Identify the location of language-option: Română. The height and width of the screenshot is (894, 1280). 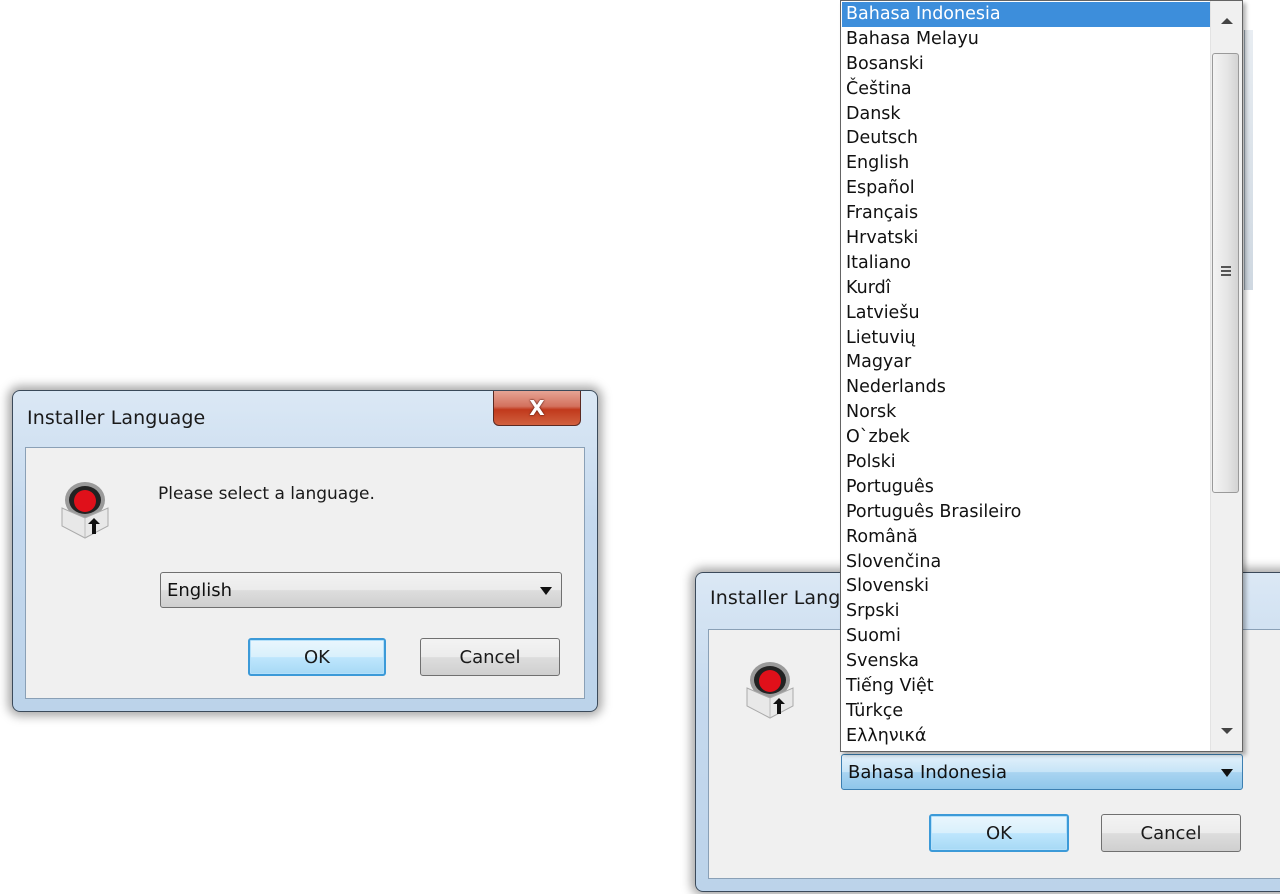
(1026, 537).